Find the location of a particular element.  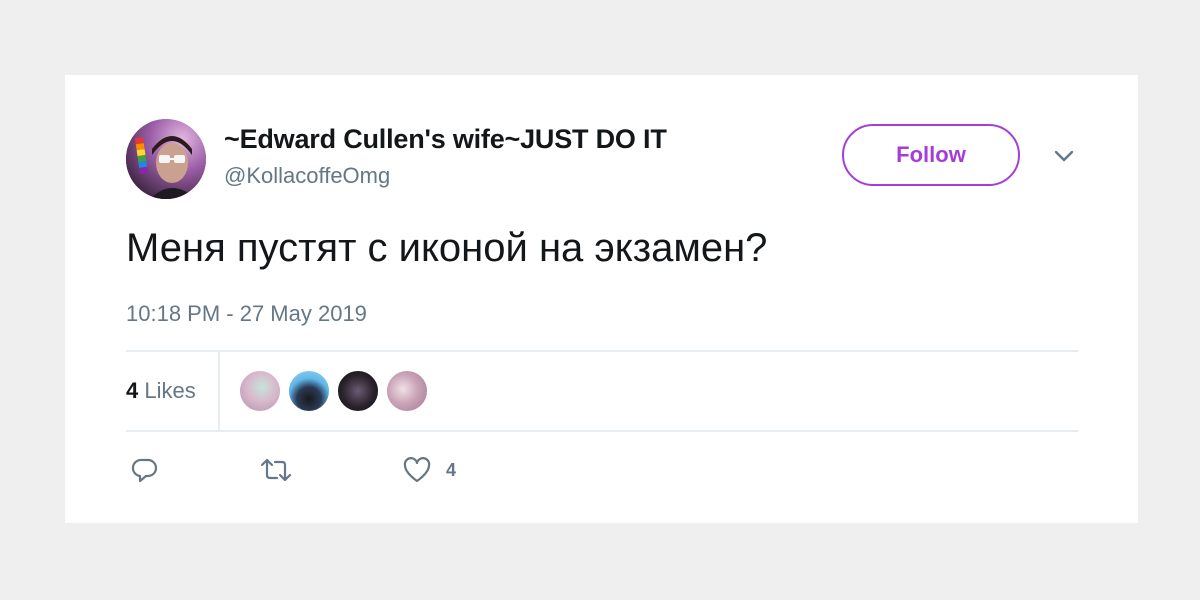

reply-icon is located at coordinates (144, 470).